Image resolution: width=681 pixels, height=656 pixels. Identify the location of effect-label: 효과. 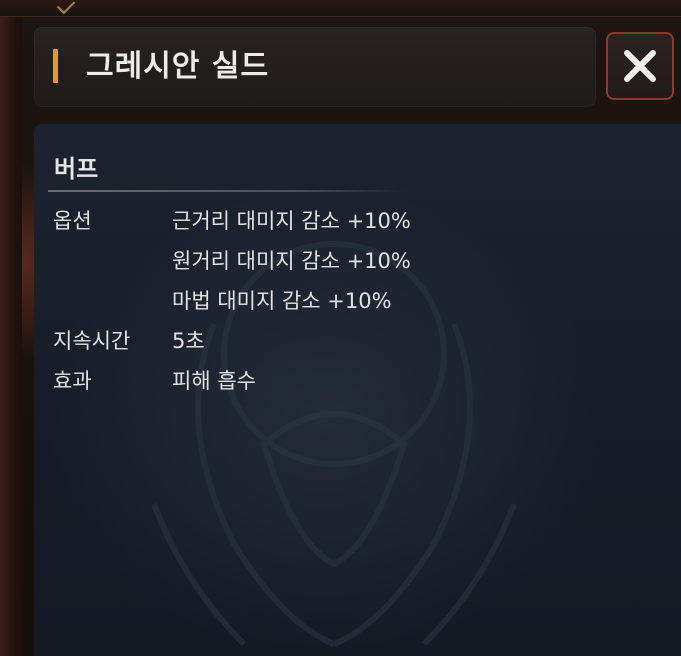
(72, 381).